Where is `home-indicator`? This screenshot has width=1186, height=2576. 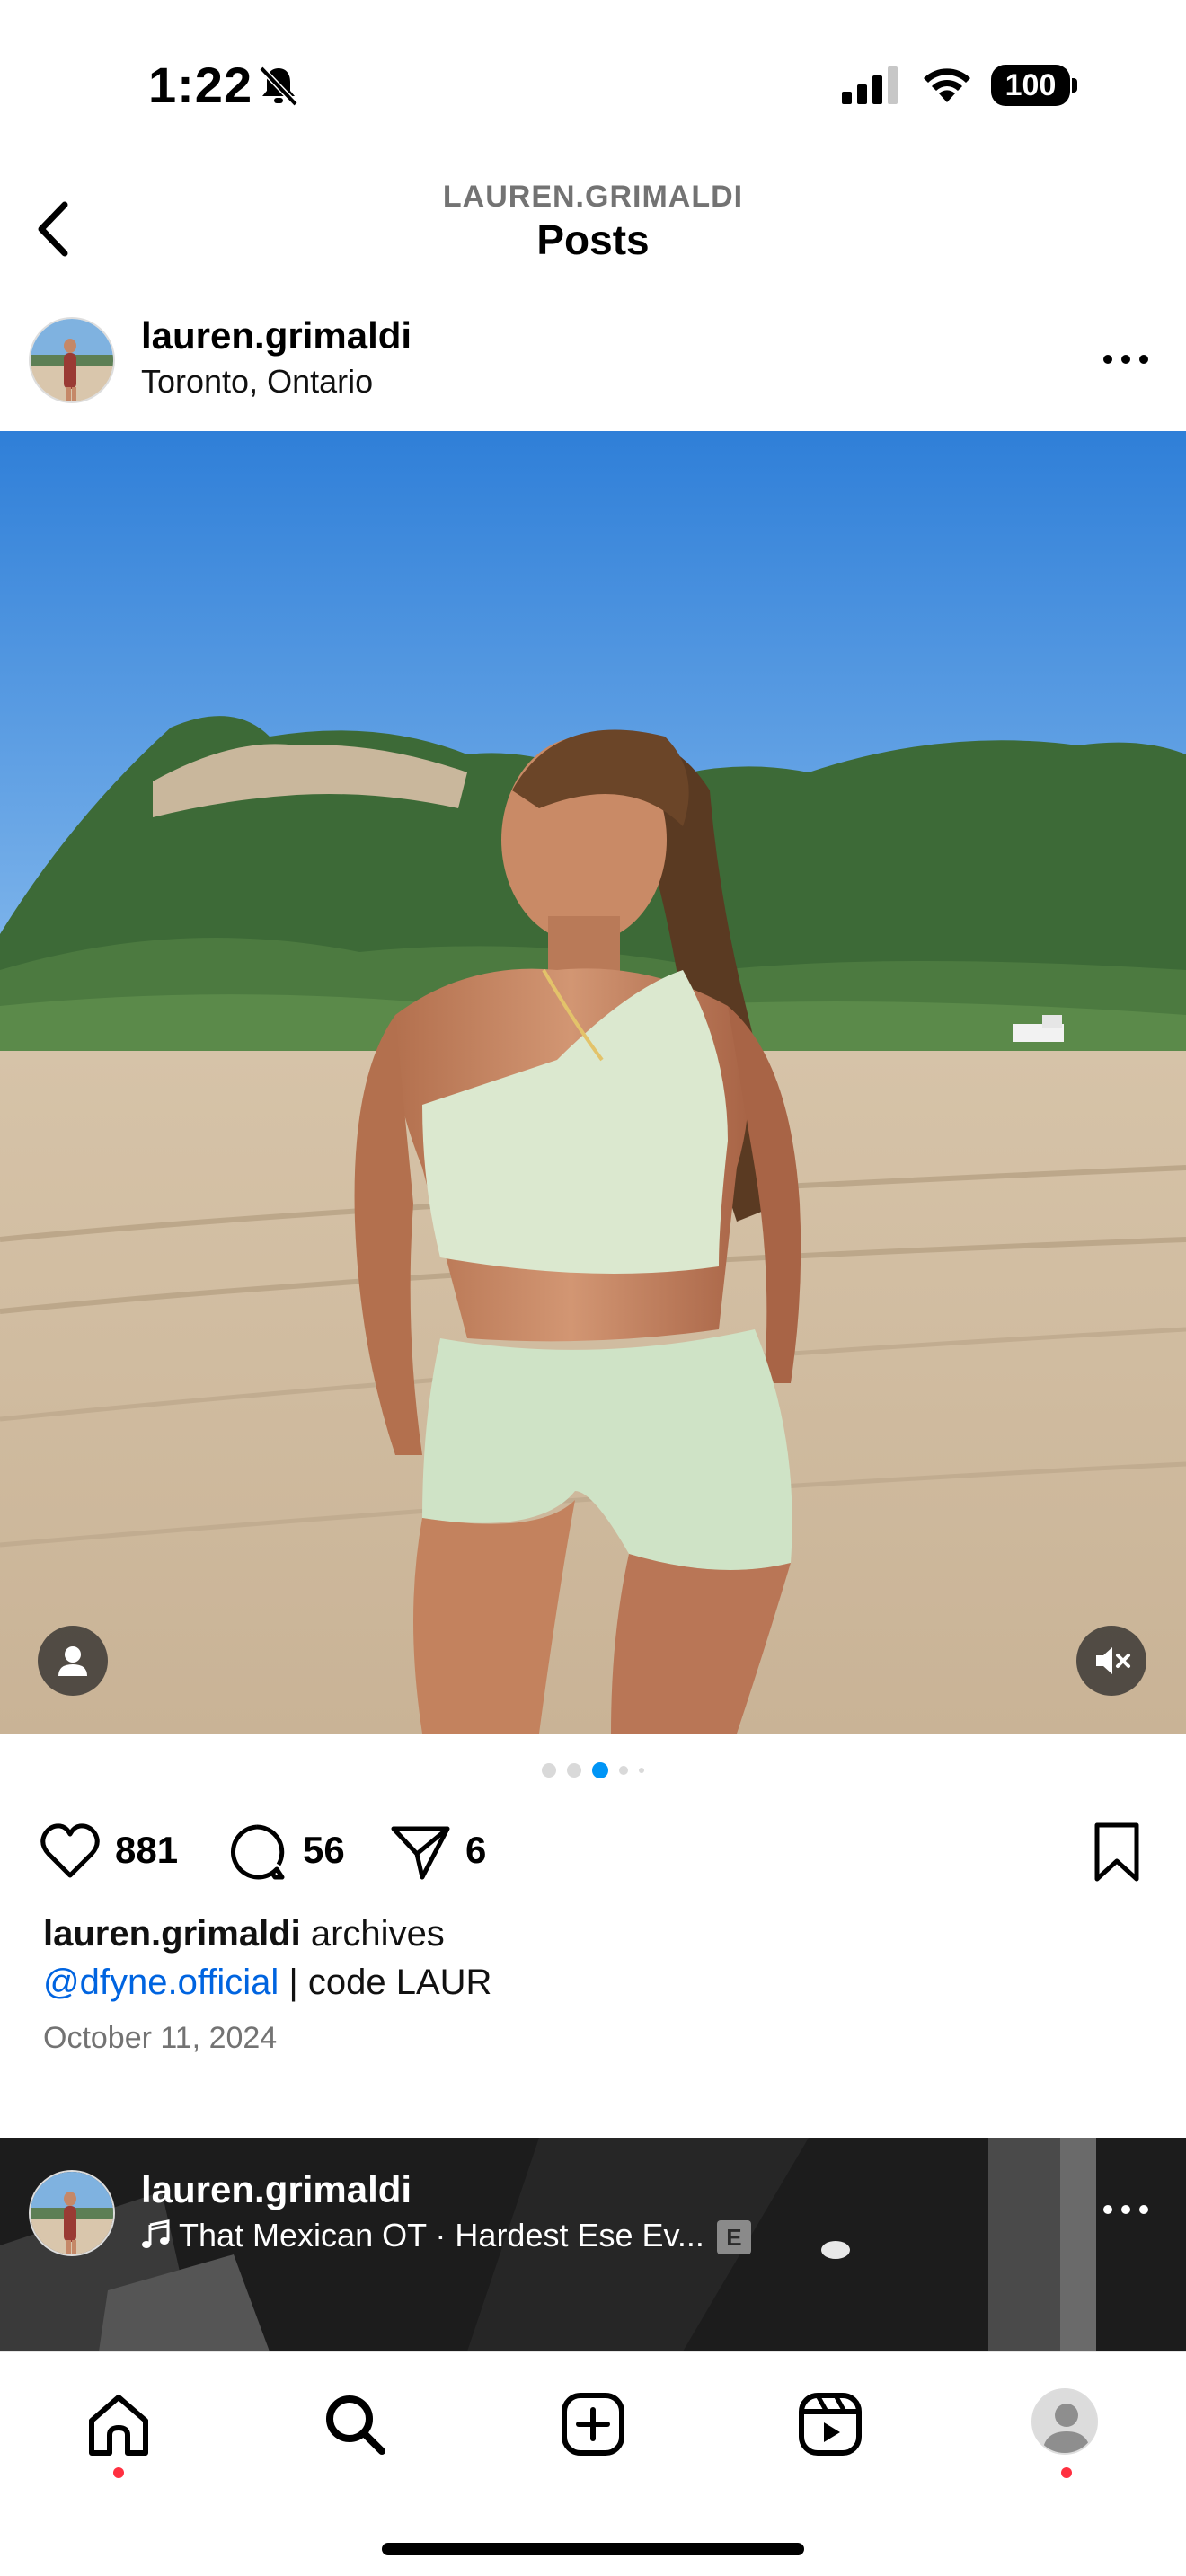
home-indicator is located at coordinates (593, 2549).